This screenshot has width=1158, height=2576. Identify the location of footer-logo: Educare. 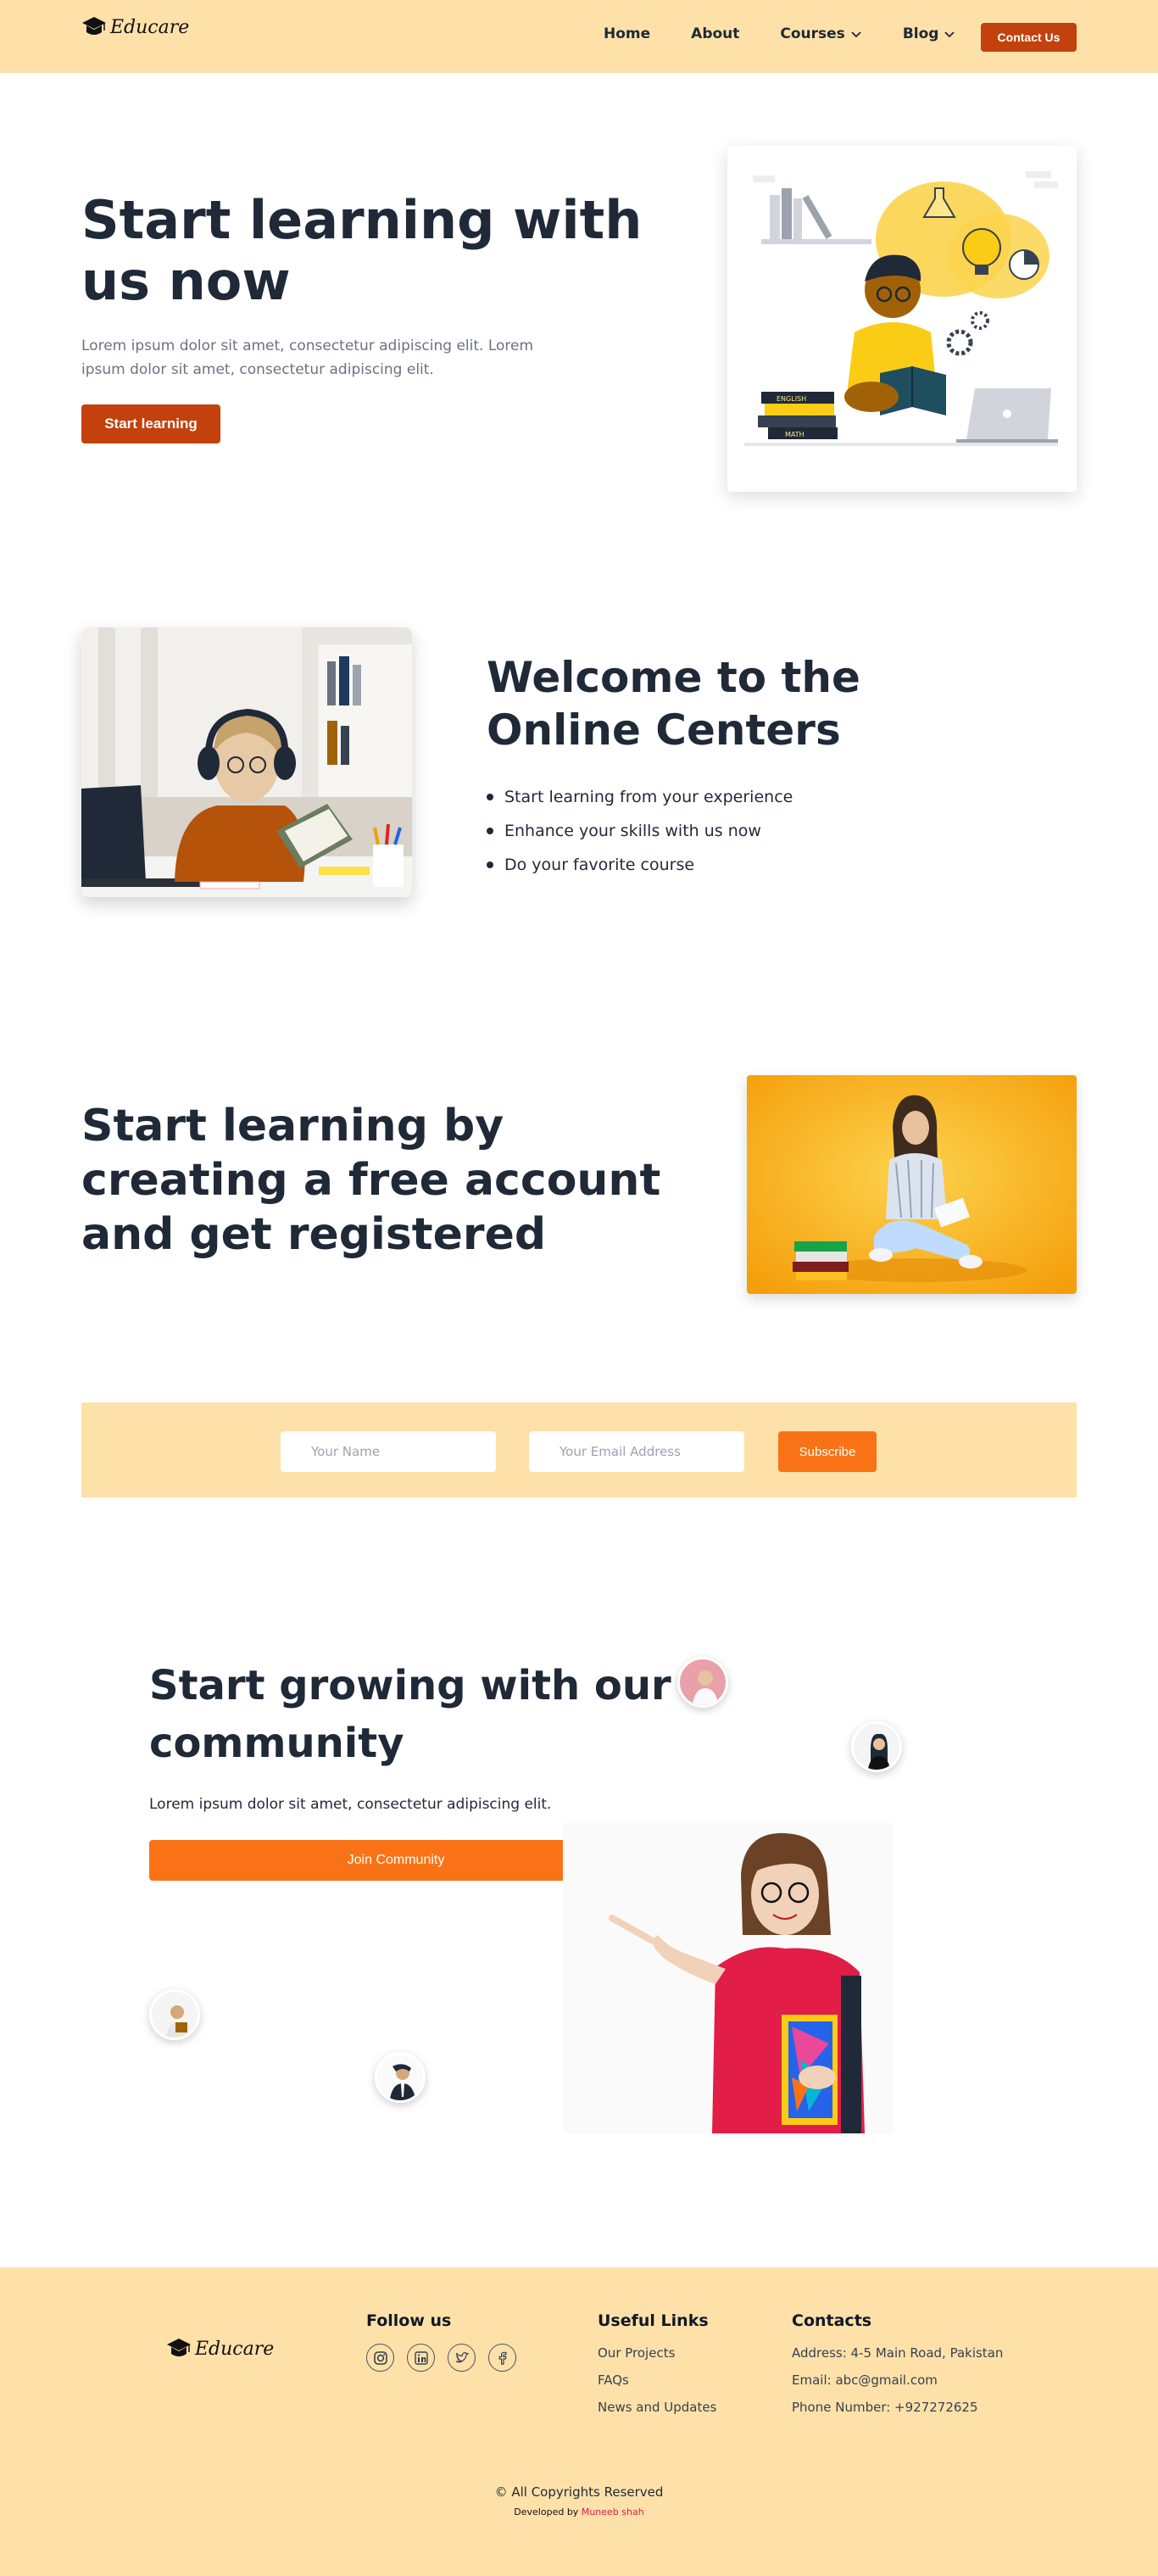
(220, 2349).